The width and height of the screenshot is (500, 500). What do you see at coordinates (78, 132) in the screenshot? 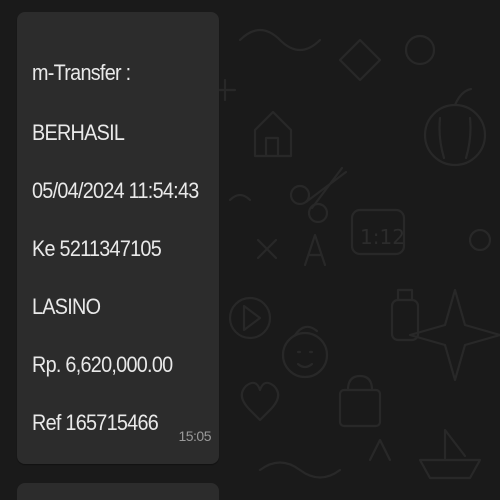
I see `message-line-status: BERHASIL` at bounding box center [78, 132].